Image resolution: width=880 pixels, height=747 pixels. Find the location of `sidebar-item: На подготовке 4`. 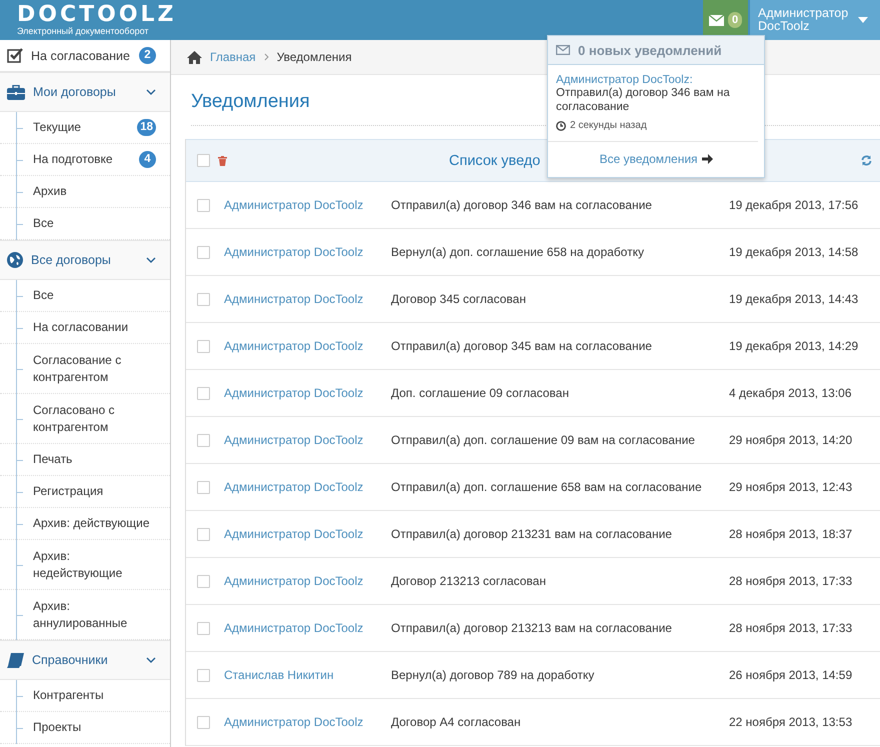

sidebar-item: На подготовке 4 is located at coordinates (85, 160).